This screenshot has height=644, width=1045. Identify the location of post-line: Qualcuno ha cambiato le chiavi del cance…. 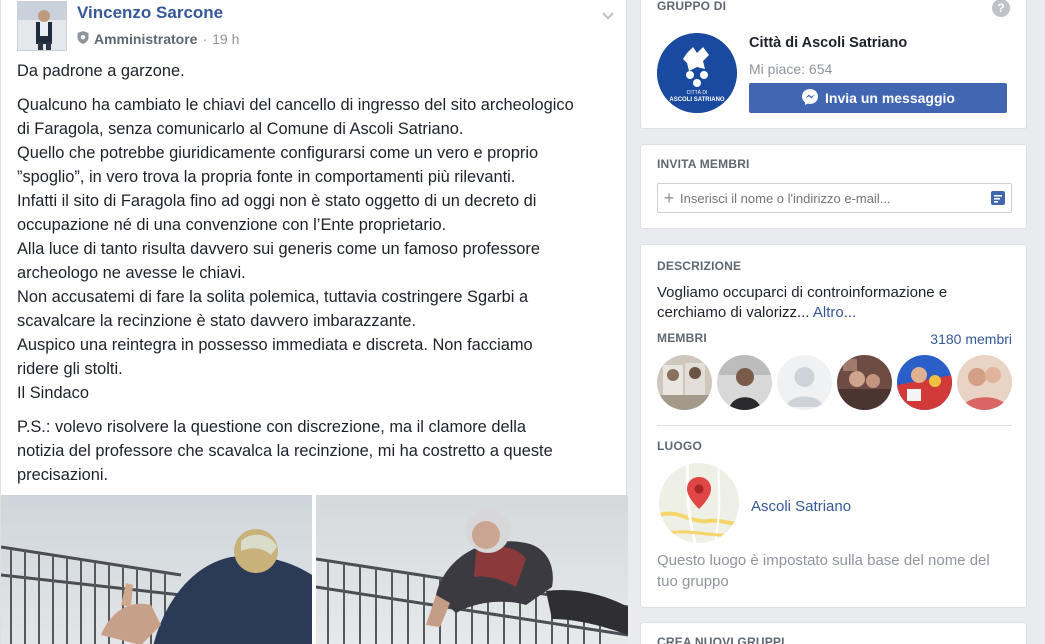
(295, 105).